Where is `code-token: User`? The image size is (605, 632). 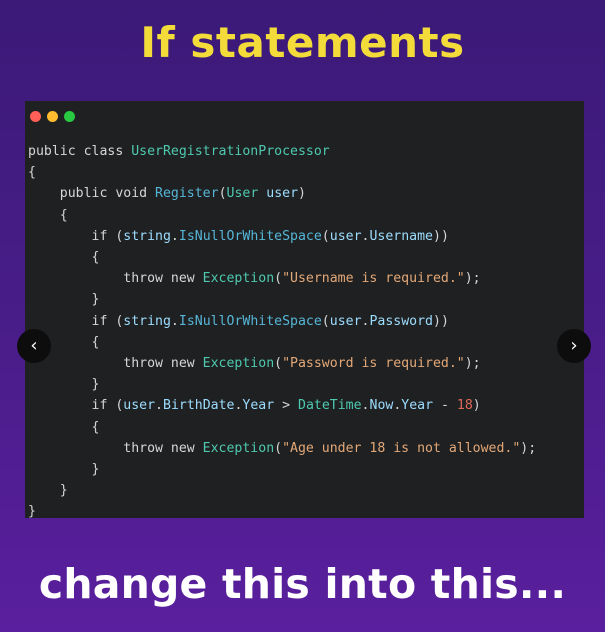
code-token: User is located at coordinates (242, 194).